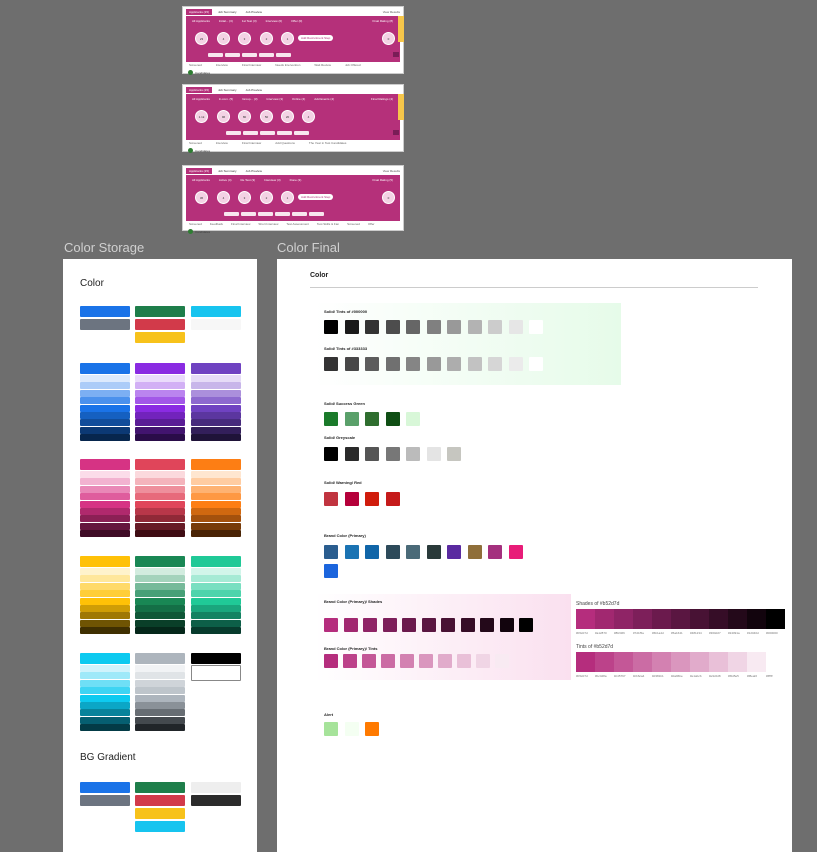 This screenshot has height=852, width=817. I want to click on stage-node: 96, so click(223, 116).